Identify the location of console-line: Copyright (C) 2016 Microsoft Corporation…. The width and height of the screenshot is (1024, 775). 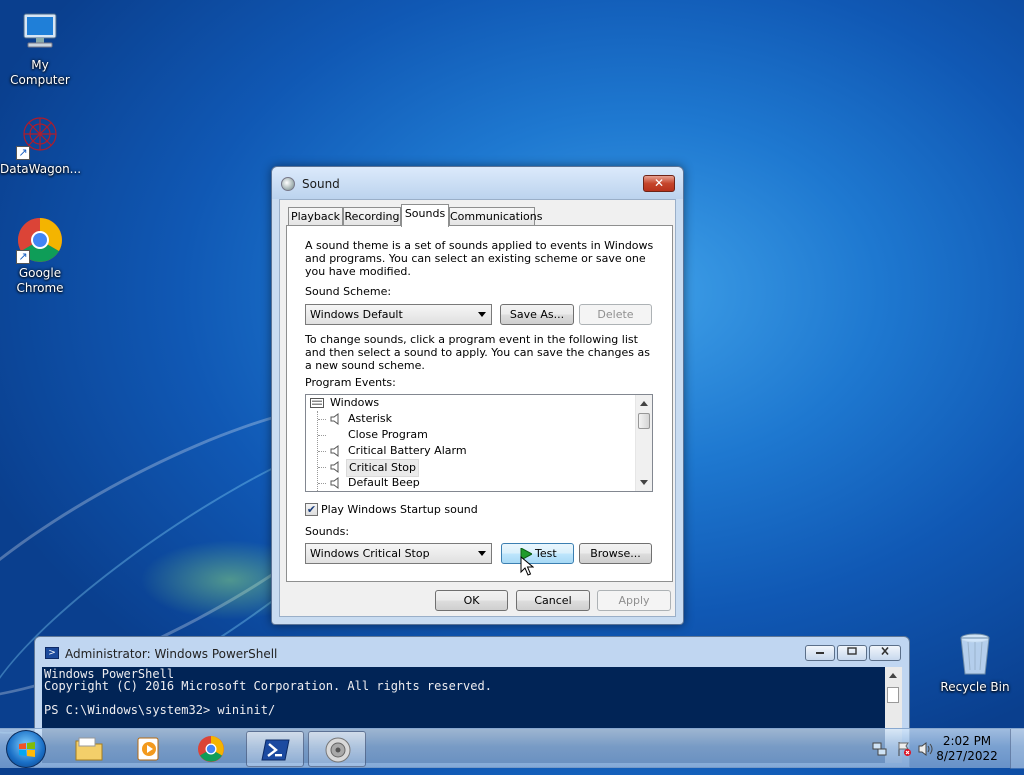
(268, 686).